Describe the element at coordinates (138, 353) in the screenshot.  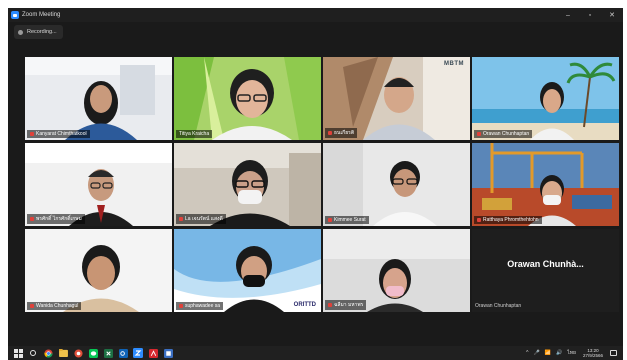
I see `zoom-taskbar-icon` at that location.